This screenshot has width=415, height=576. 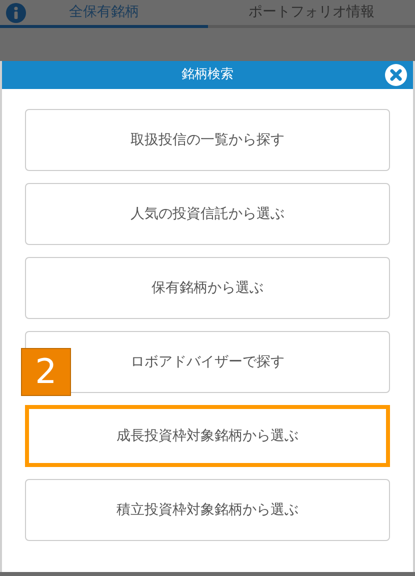 I want to click on close-icon, so click(x=396, y=75).